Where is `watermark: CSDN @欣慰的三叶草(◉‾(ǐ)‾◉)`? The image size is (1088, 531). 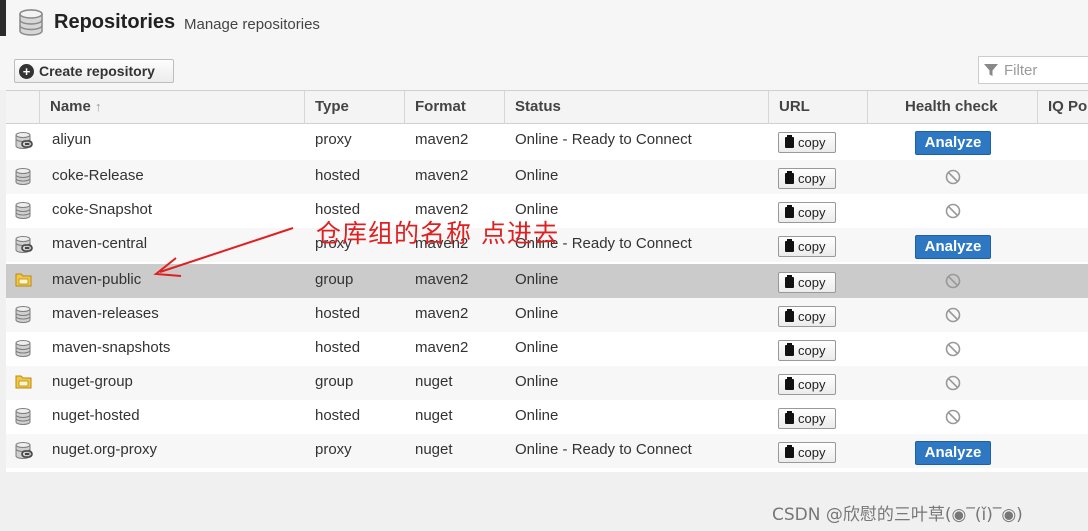
watermark: CSDN @欣慰的三叶草(◉‾(ǐ)‾◉) is located at coordinates (897, 515).